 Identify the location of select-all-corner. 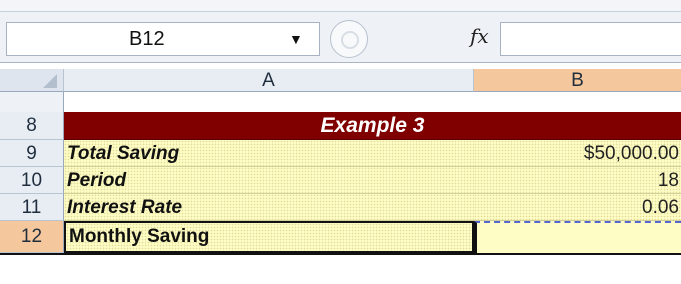
(32, 80).